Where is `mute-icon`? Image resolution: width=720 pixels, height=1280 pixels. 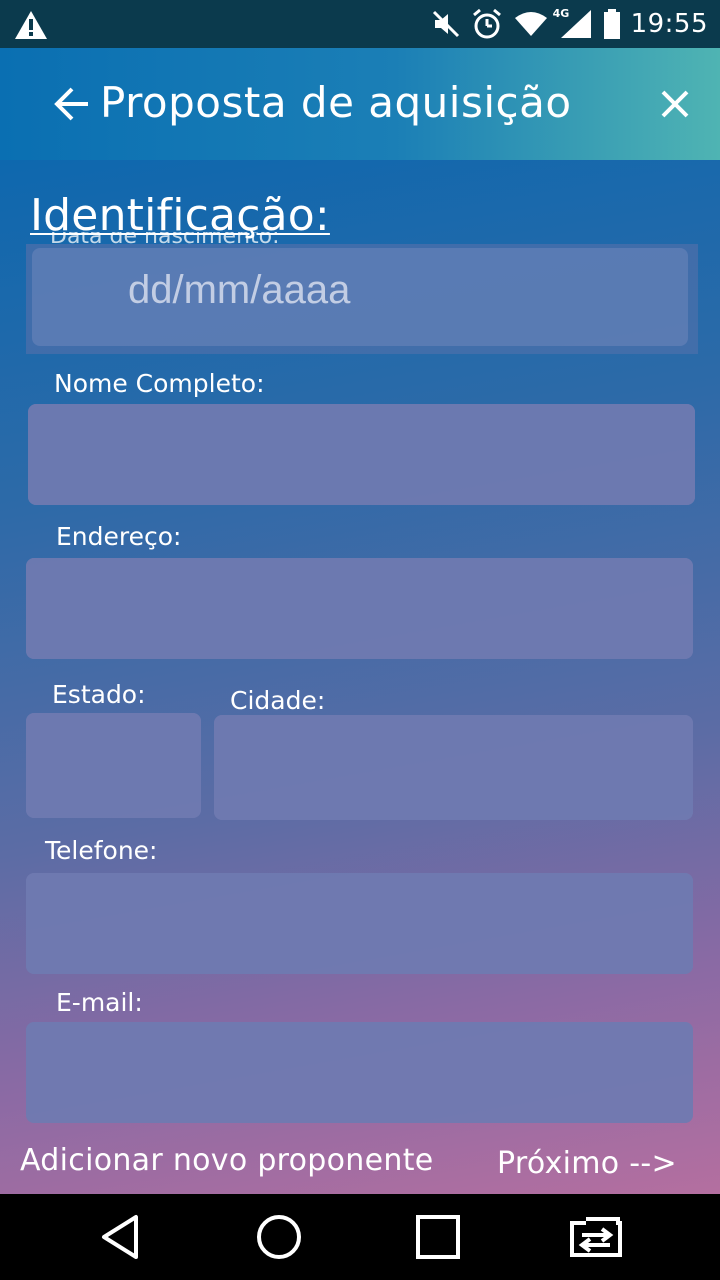
mute-icon is located at coordinates (445, 24).